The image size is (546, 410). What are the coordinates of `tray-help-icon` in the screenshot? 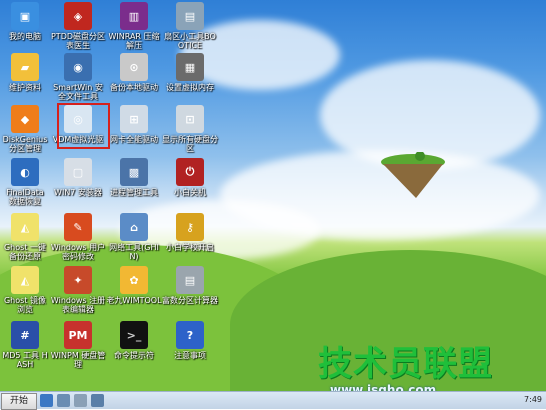 It's located at (97, 400).